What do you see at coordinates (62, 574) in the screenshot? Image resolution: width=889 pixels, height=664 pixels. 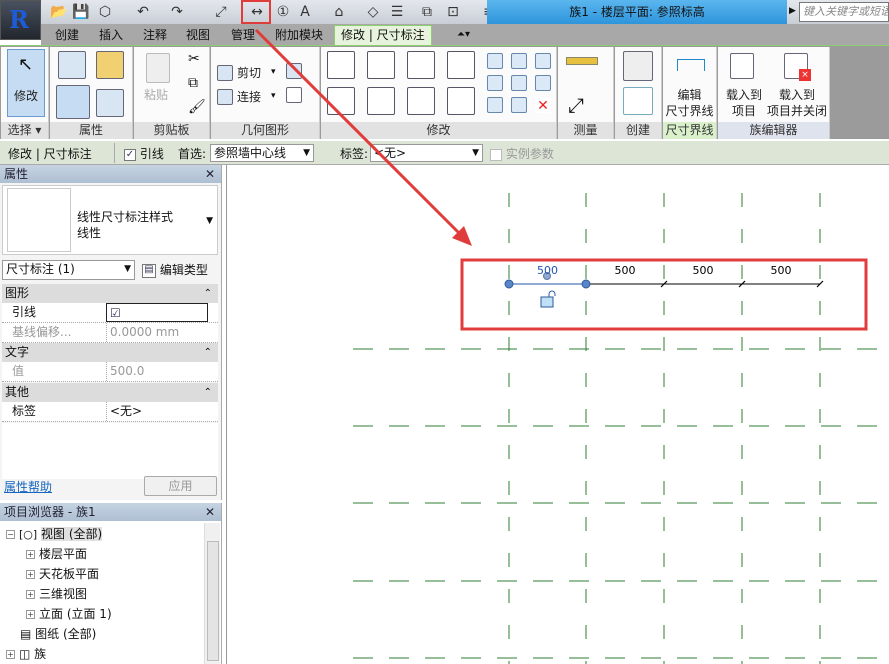 I see `tree-item-ceiling-plans: + 天花板平面` at bounding box center [62, 574].